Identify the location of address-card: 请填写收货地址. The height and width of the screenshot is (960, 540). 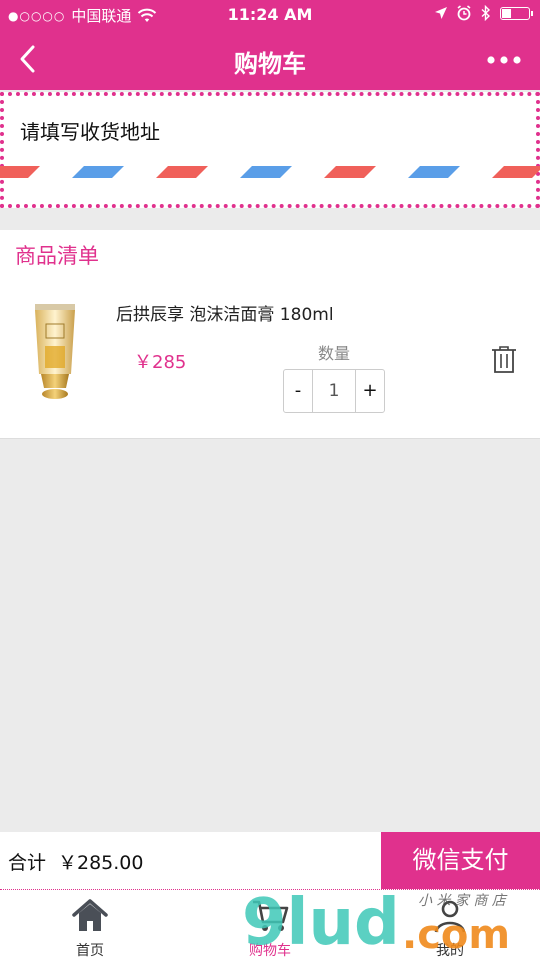
(270, 150).